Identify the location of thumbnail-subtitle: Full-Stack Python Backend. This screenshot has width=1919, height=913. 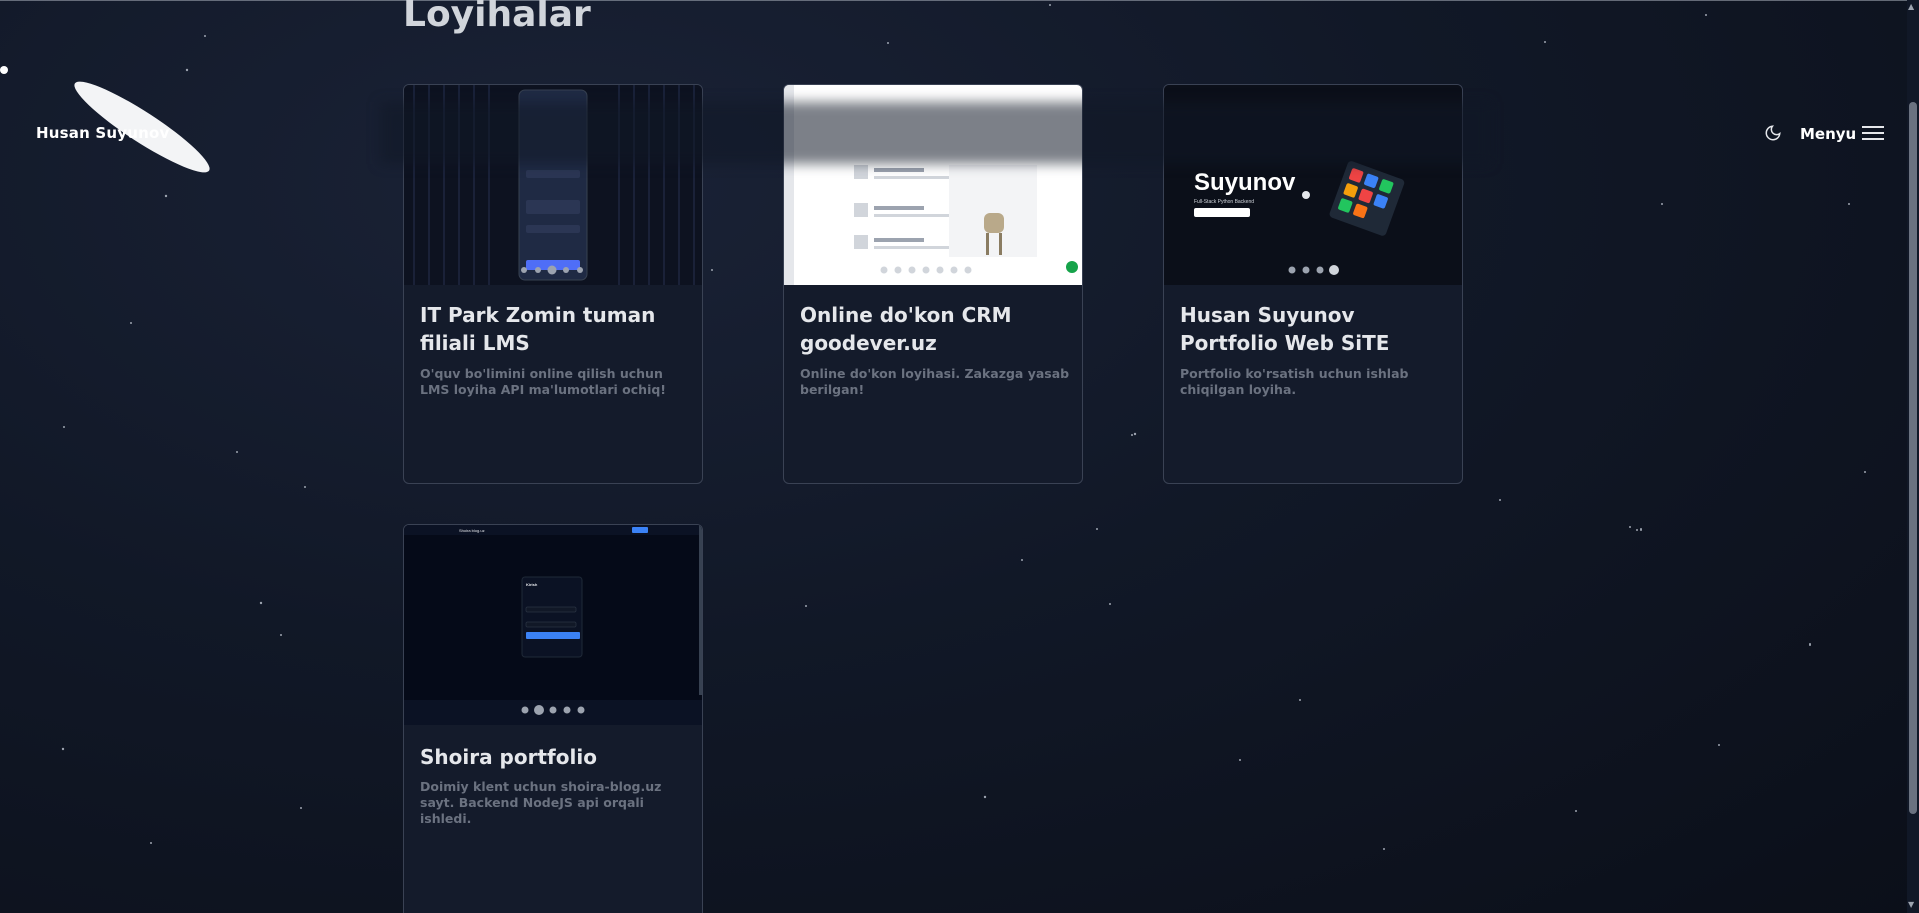
(1224, 202).